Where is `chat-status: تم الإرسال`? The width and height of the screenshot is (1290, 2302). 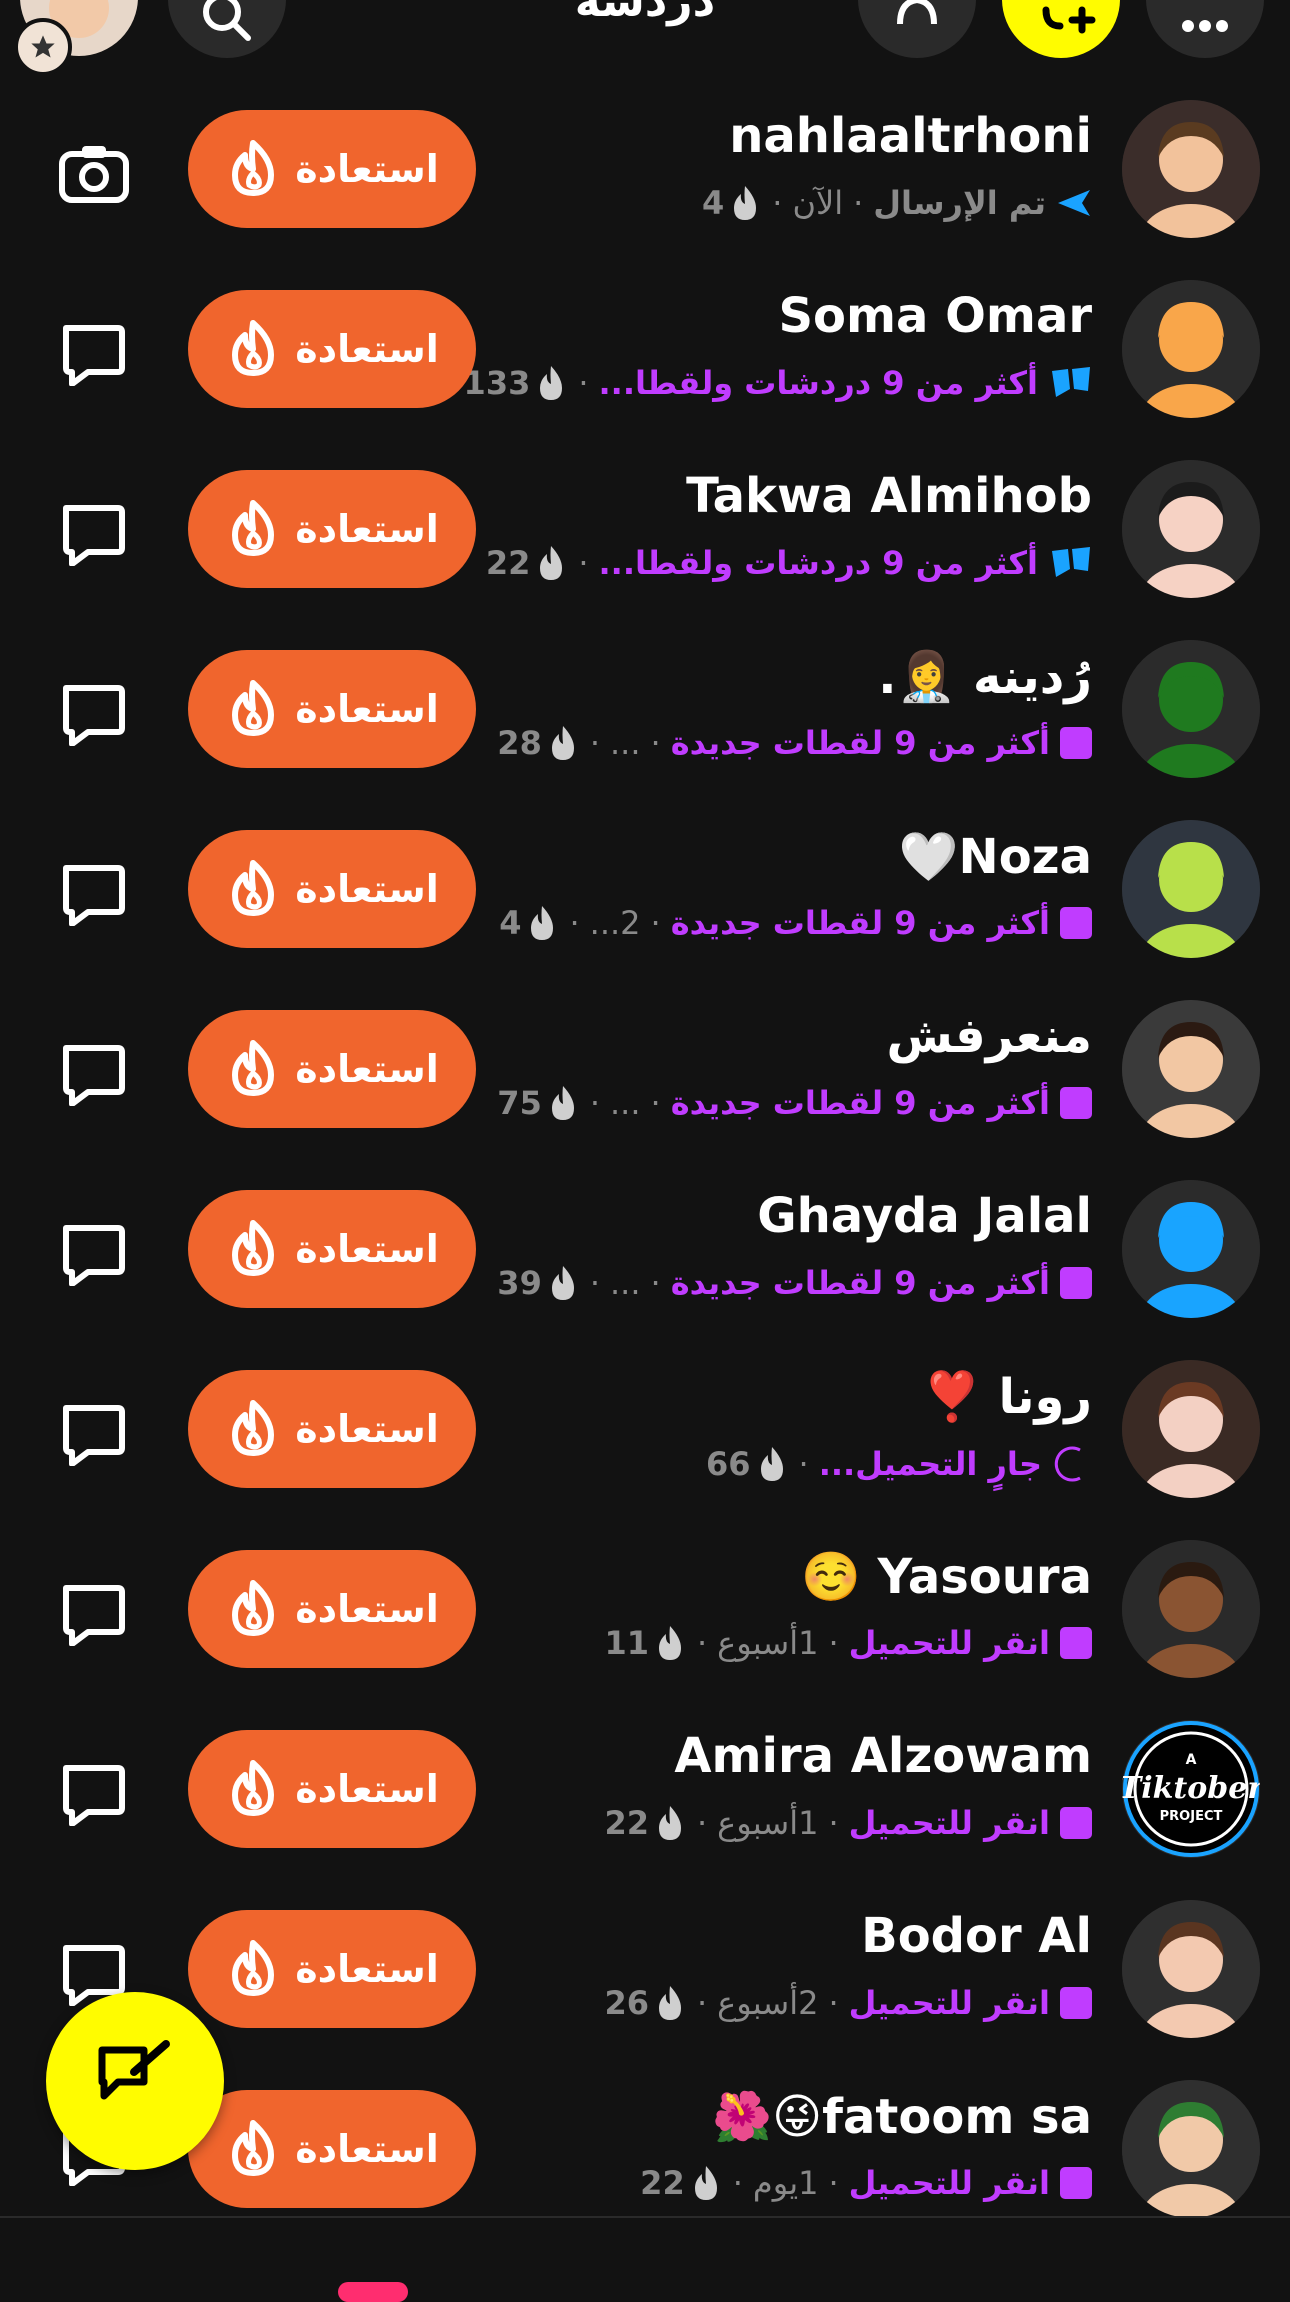
chat-status: تم الإرسال is located at coordinates (959, 203).